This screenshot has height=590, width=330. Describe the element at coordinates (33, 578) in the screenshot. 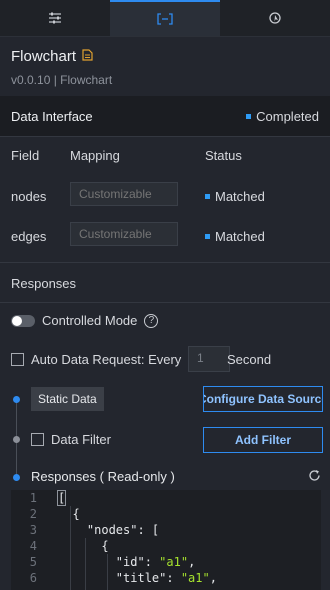

I see `line-number: 6` at that location.